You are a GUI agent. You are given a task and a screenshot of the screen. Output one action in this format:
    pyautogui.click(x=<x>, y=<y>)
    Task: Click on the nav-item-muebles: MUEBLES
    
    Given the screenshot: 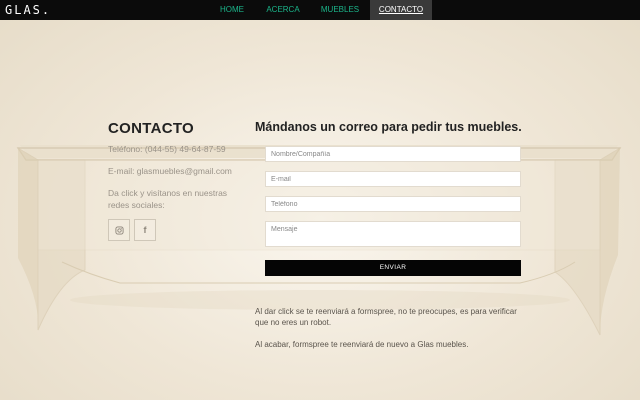 What is the action you would take?
    pyautogui.click(x=340, y=10)
    